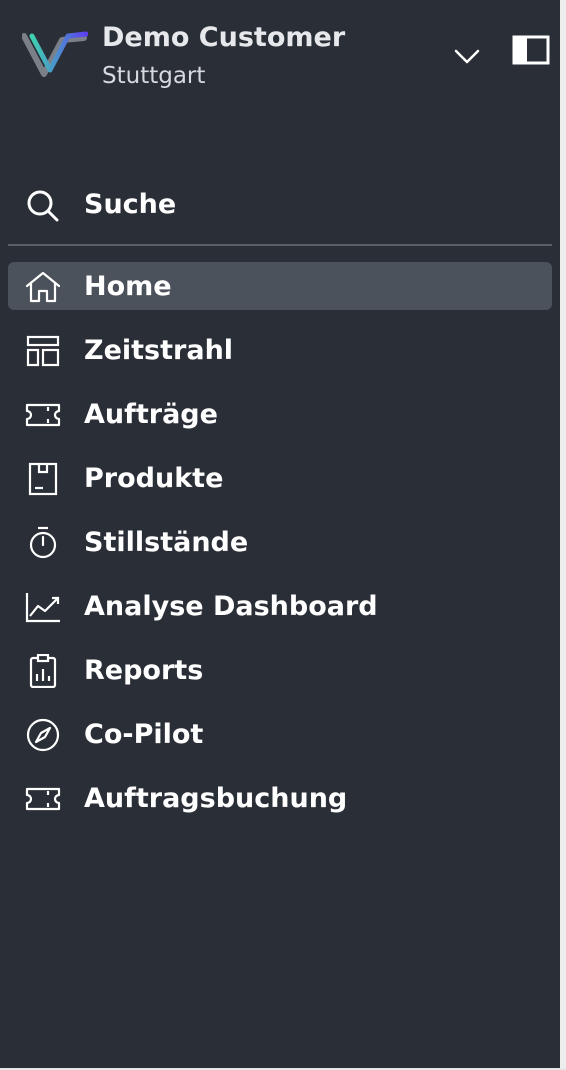 This screenshot has height=1070, width=566. Describe the element at coordinates (43, 479) in the screenshot. I see `product-box-icon` at that location.